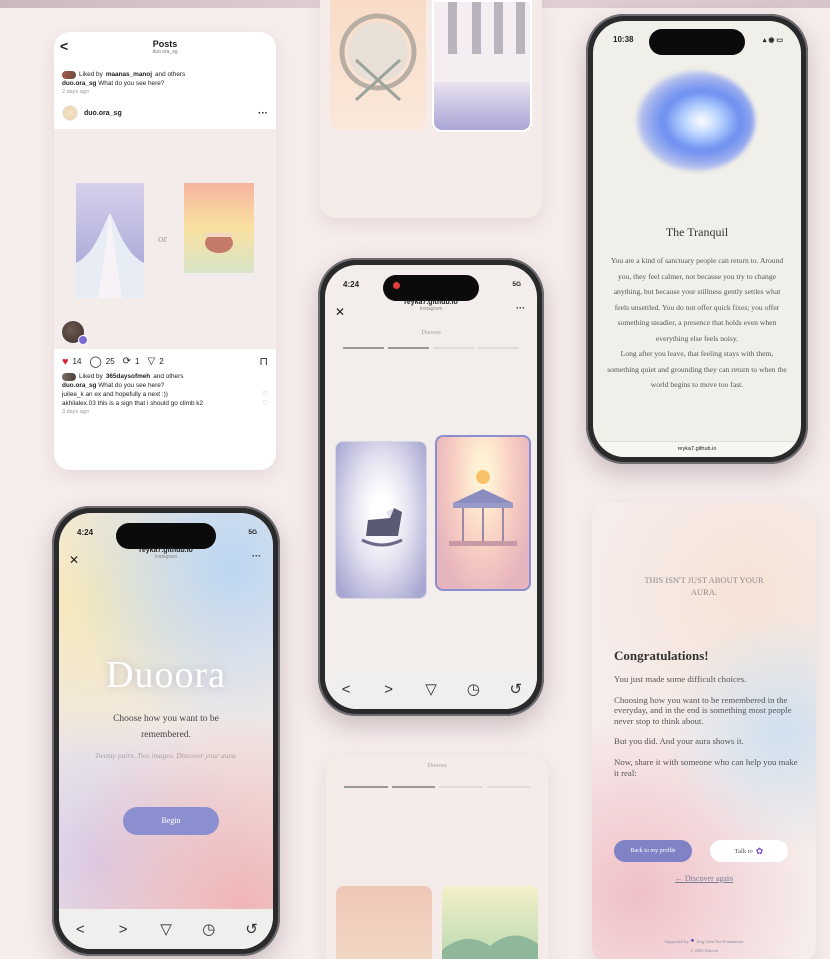 The height and width of the screenshot is (959, 830). I want to click on aura-blob, so click(696, 121).